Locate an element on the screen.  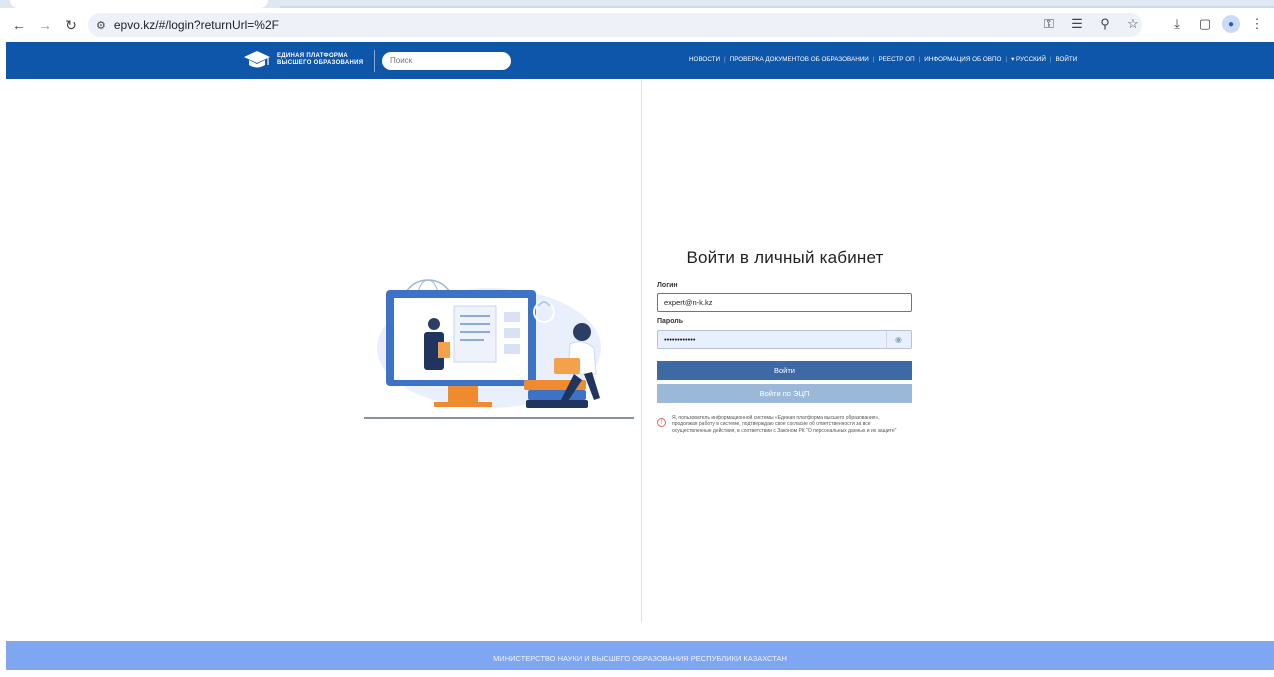
nav-language: ▾ РУССКИЙ is located at coordinates (1028, 59).